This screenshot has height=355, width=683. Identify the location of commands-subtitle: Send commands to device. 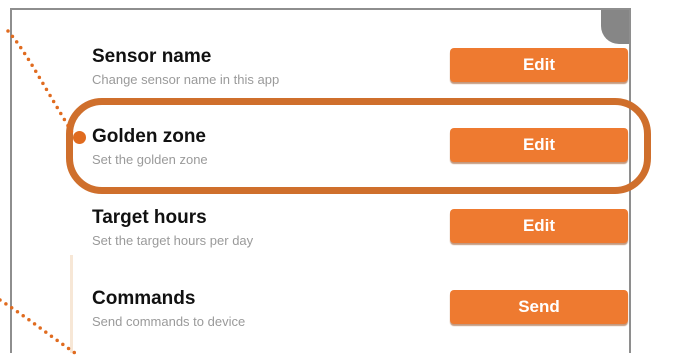
(169, 321).